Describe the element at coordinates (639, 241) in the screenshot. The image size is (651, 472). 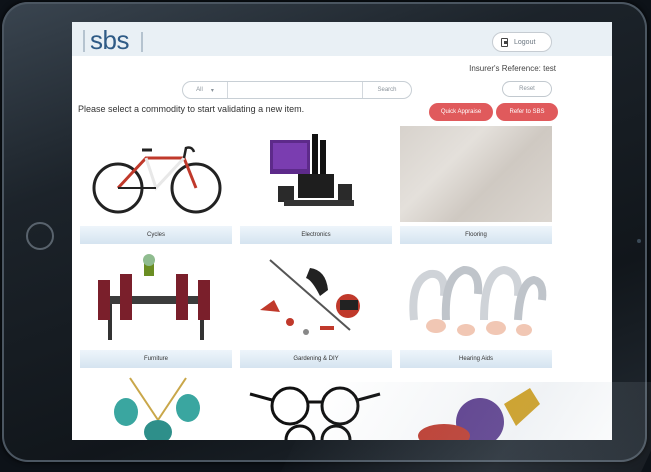
I see `camera-dot` at that location.